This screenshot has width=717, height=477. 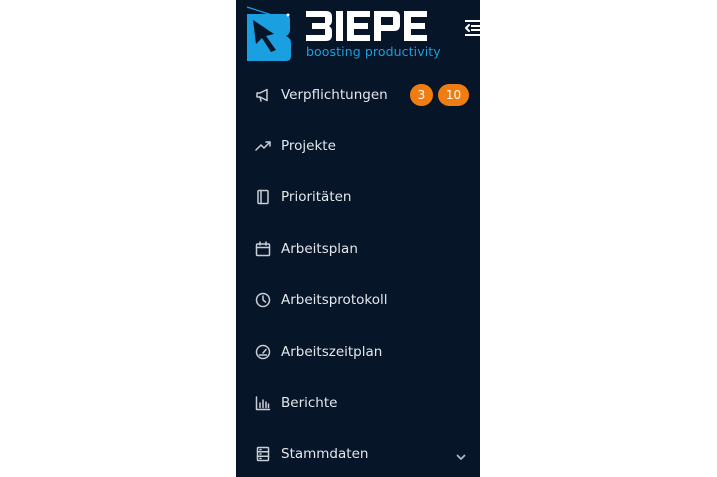 I want to click on sidebar-item-label: Arbeitsplan, so click(x=319, y=248).